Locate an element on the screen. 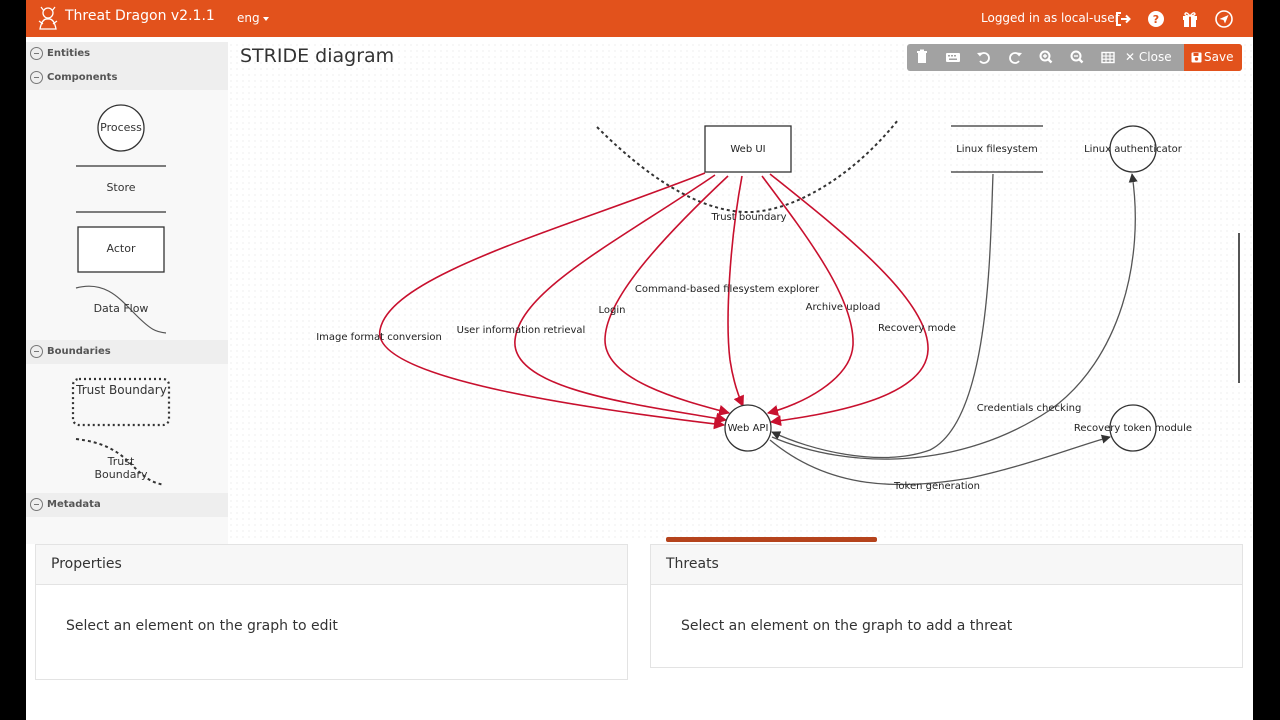  group-boundaries-header: Boundaries is located at coordinates (127, 352).